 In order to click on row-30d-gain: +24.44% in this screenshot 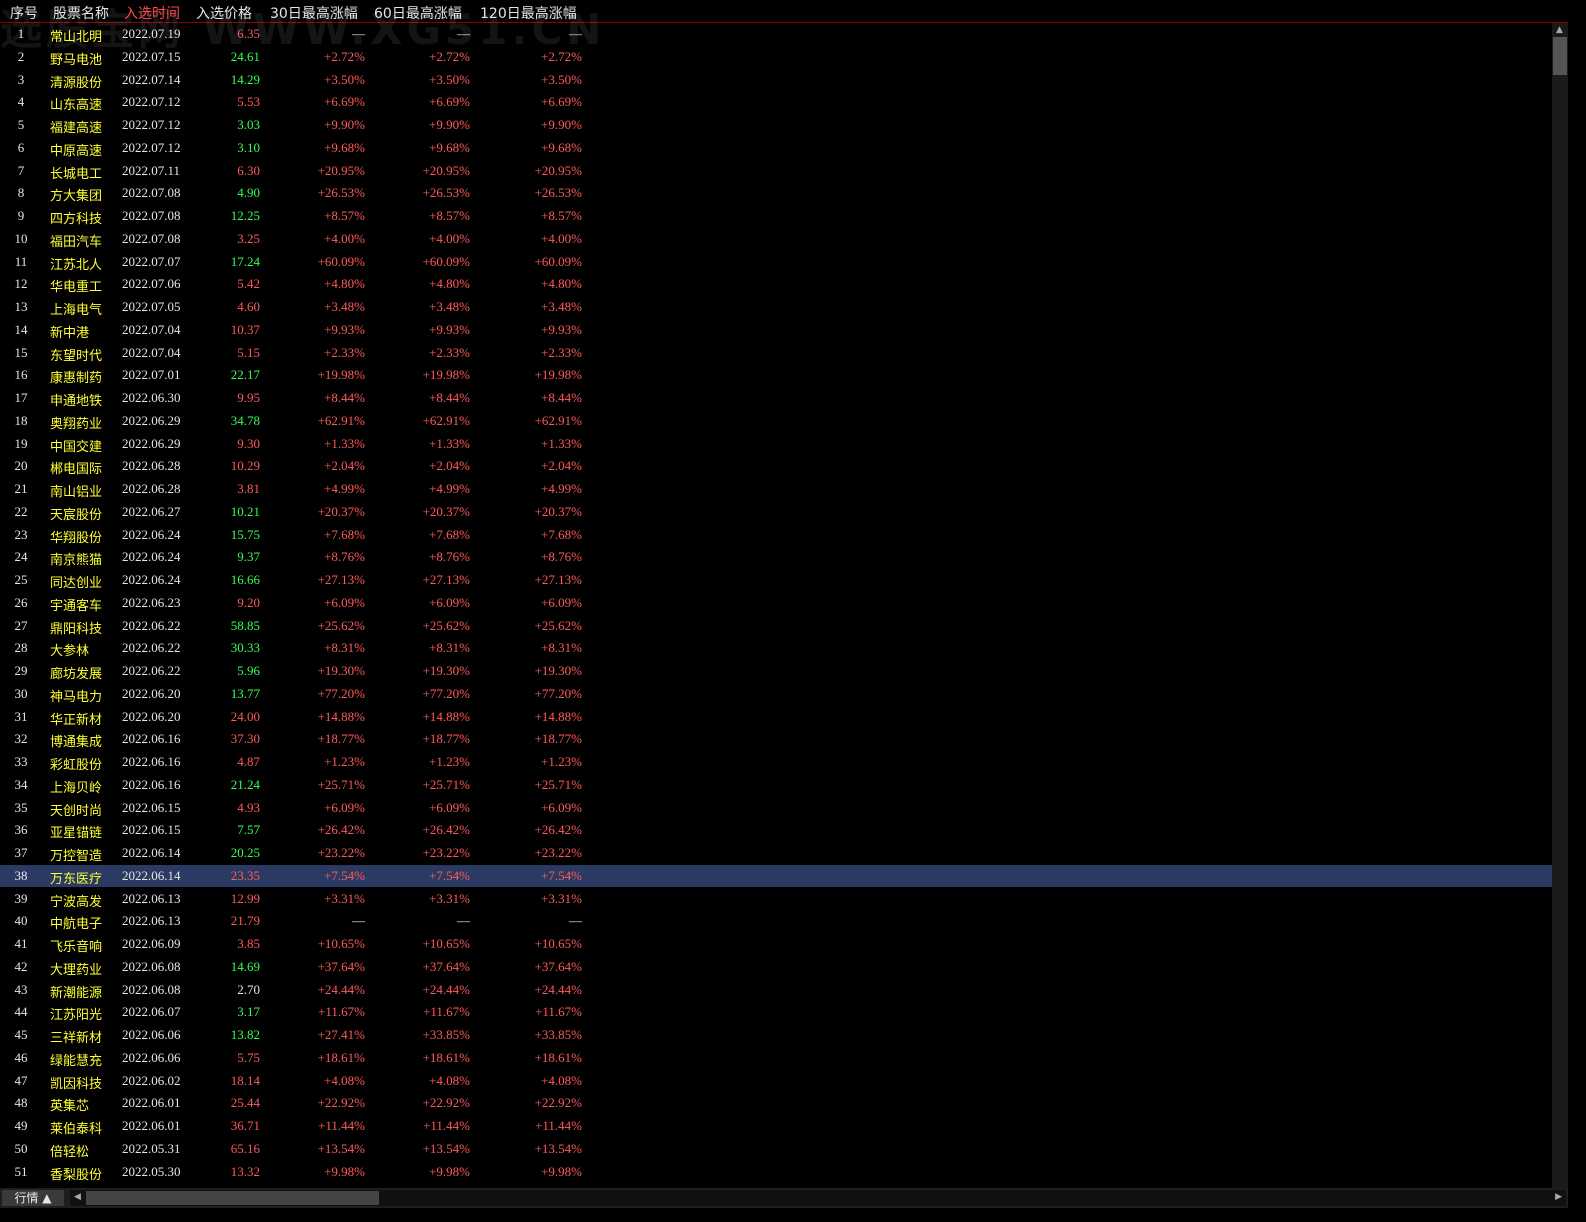, I will do `click(341, 989)`.